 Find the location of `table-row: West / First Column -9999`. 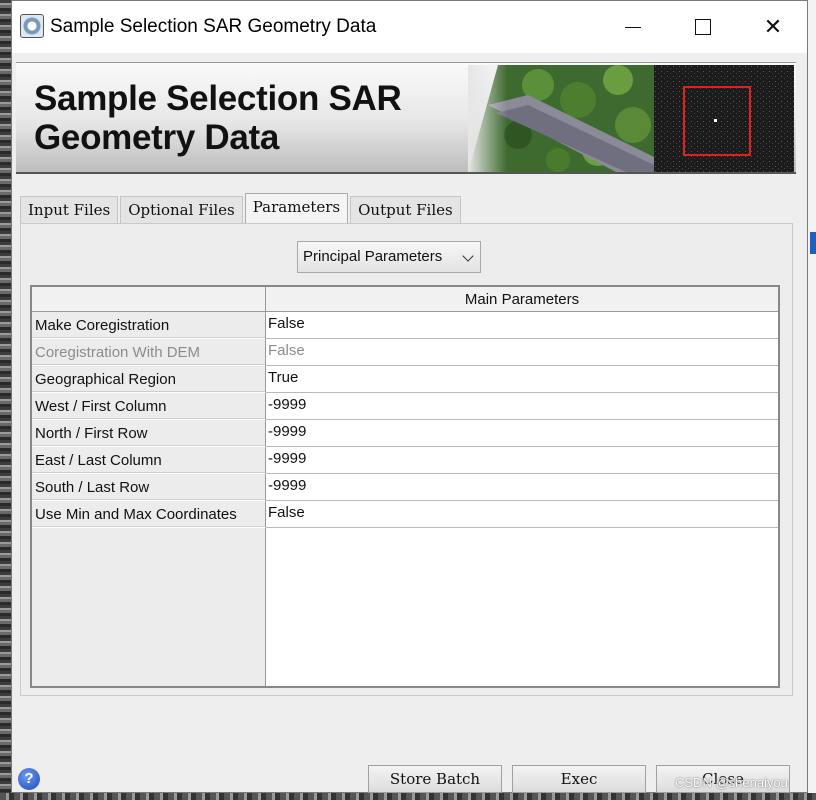

table-row: West / First Column -9999 is located at coordinates (405, 406).